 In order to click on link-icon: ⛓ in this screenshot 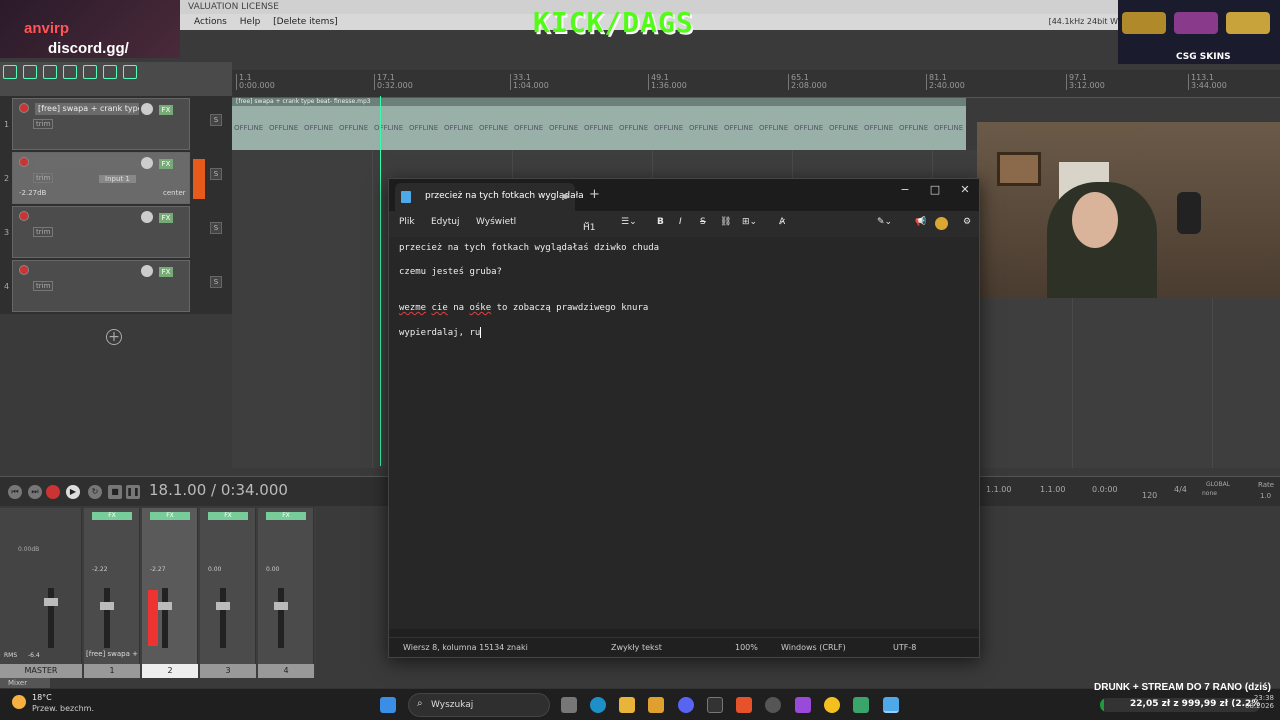, I will do `click(725, 222)`.